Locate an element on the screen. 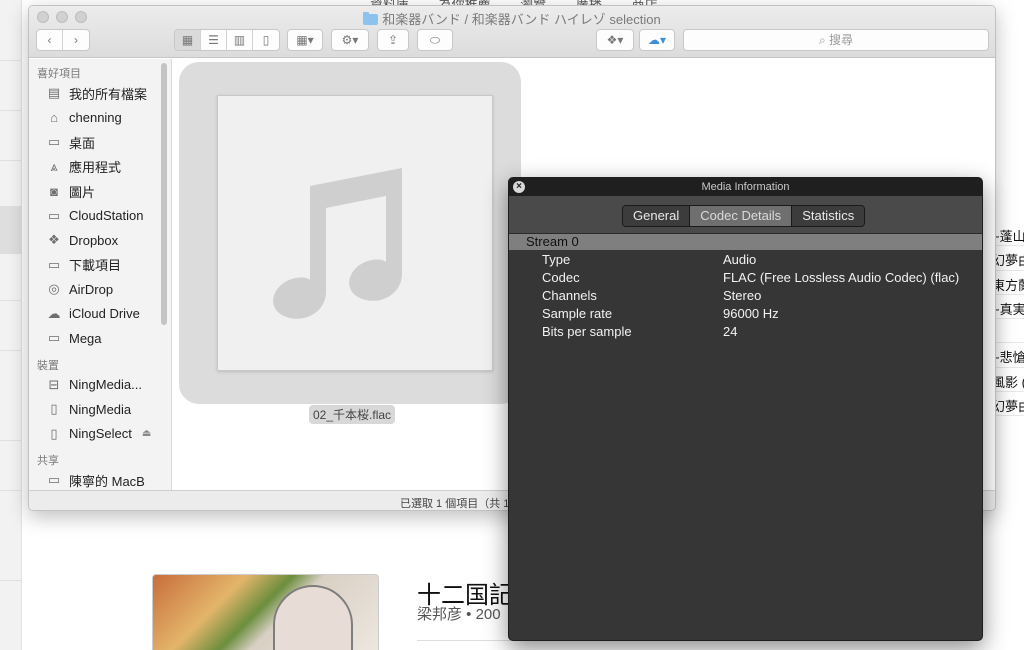  sidebar-item-label: NingMedia is located at coordinates (100, 409).